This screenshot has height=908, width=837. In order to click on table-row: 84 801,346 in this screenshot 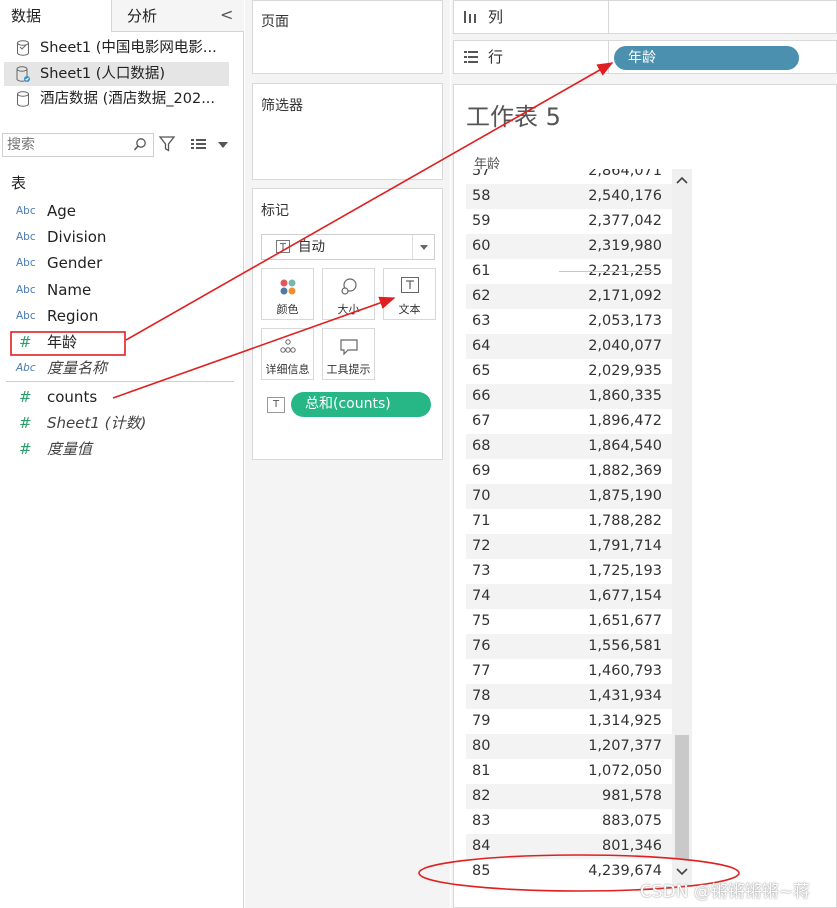, I will do `click(570, 846)`.